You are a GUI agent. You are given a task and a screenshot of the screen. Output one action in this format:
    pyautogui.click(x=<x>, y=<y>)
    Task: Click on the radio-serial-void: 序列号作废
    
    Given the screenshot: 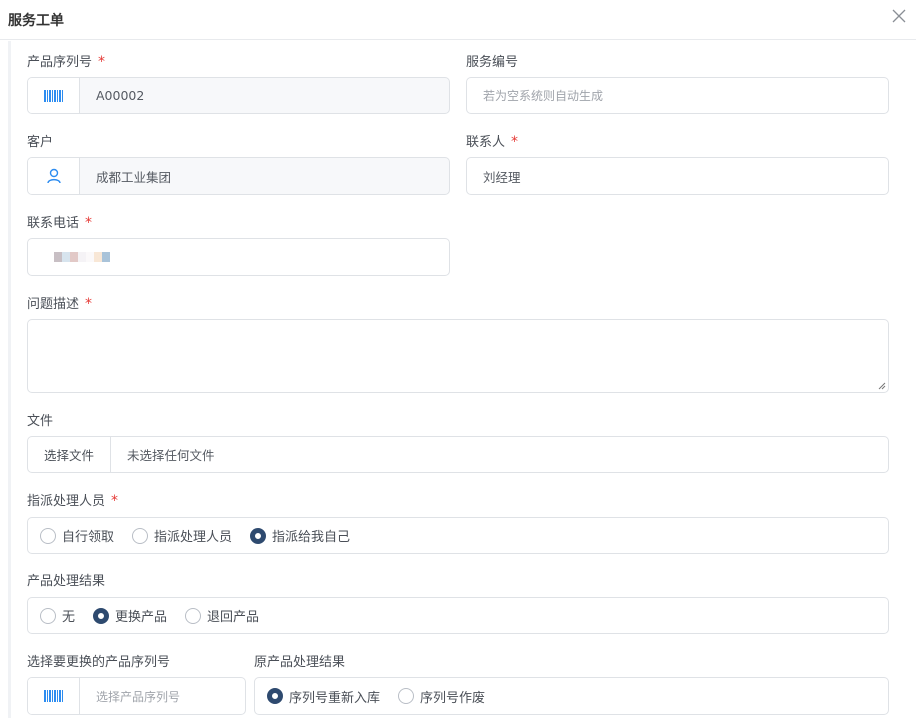 What is the action you would take?
    pyautogui.click(x=441, y=696)
    